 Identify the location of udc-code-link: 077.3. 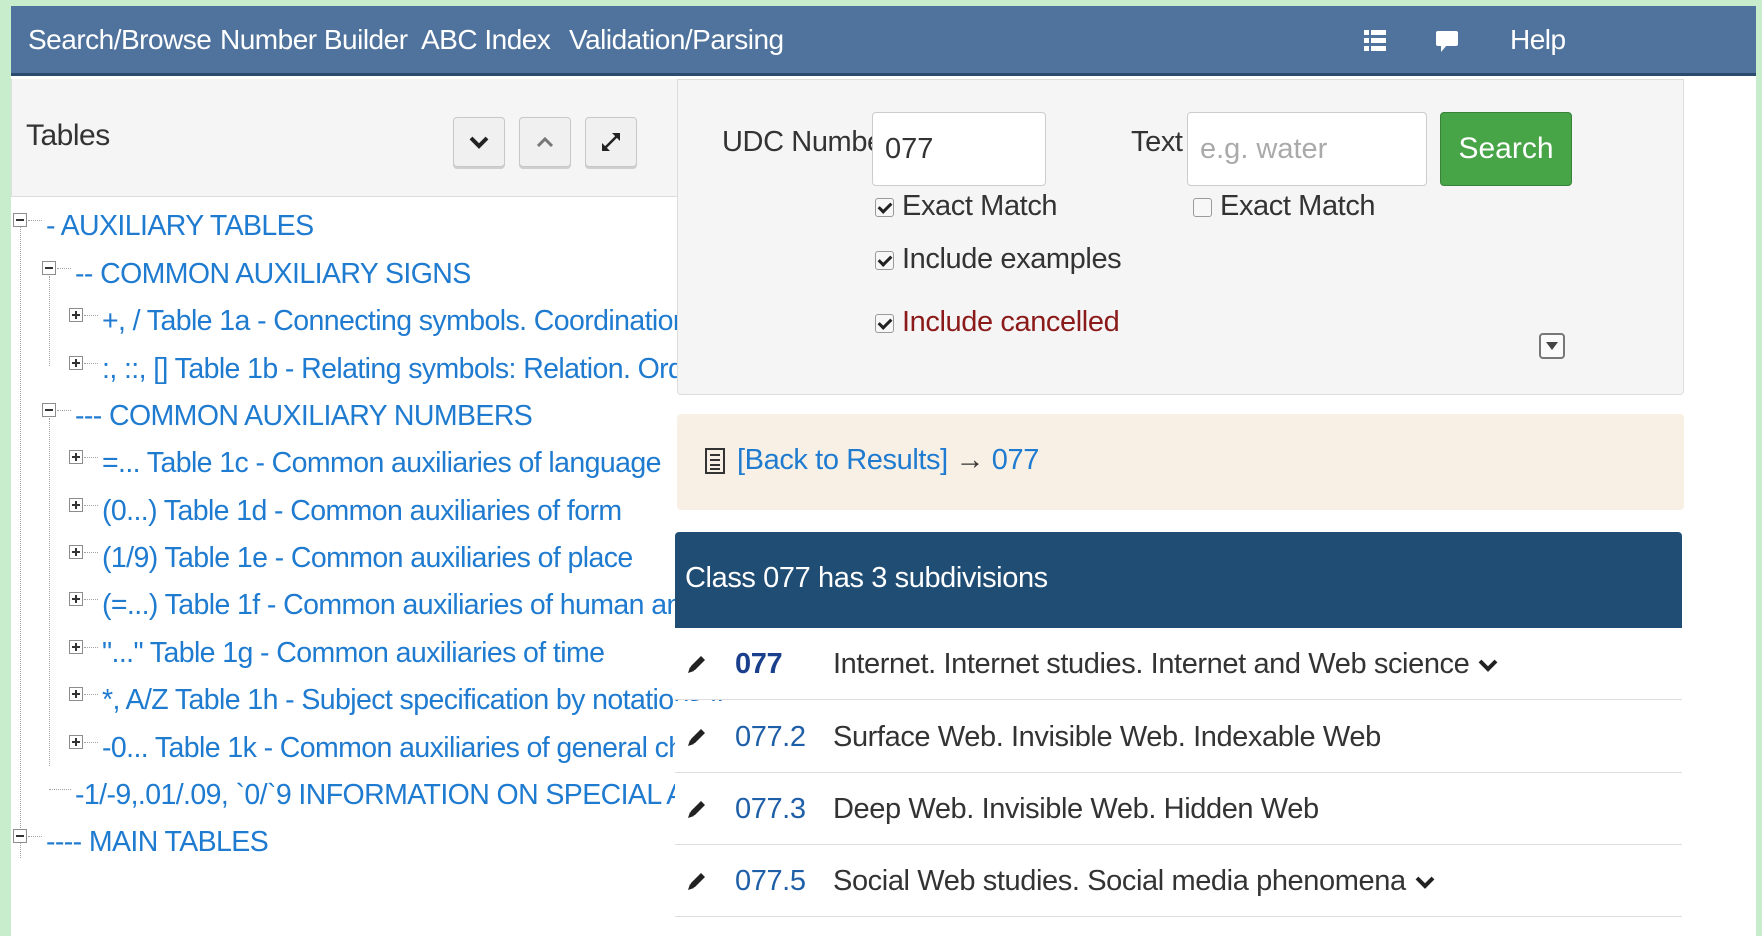
(770, 809).